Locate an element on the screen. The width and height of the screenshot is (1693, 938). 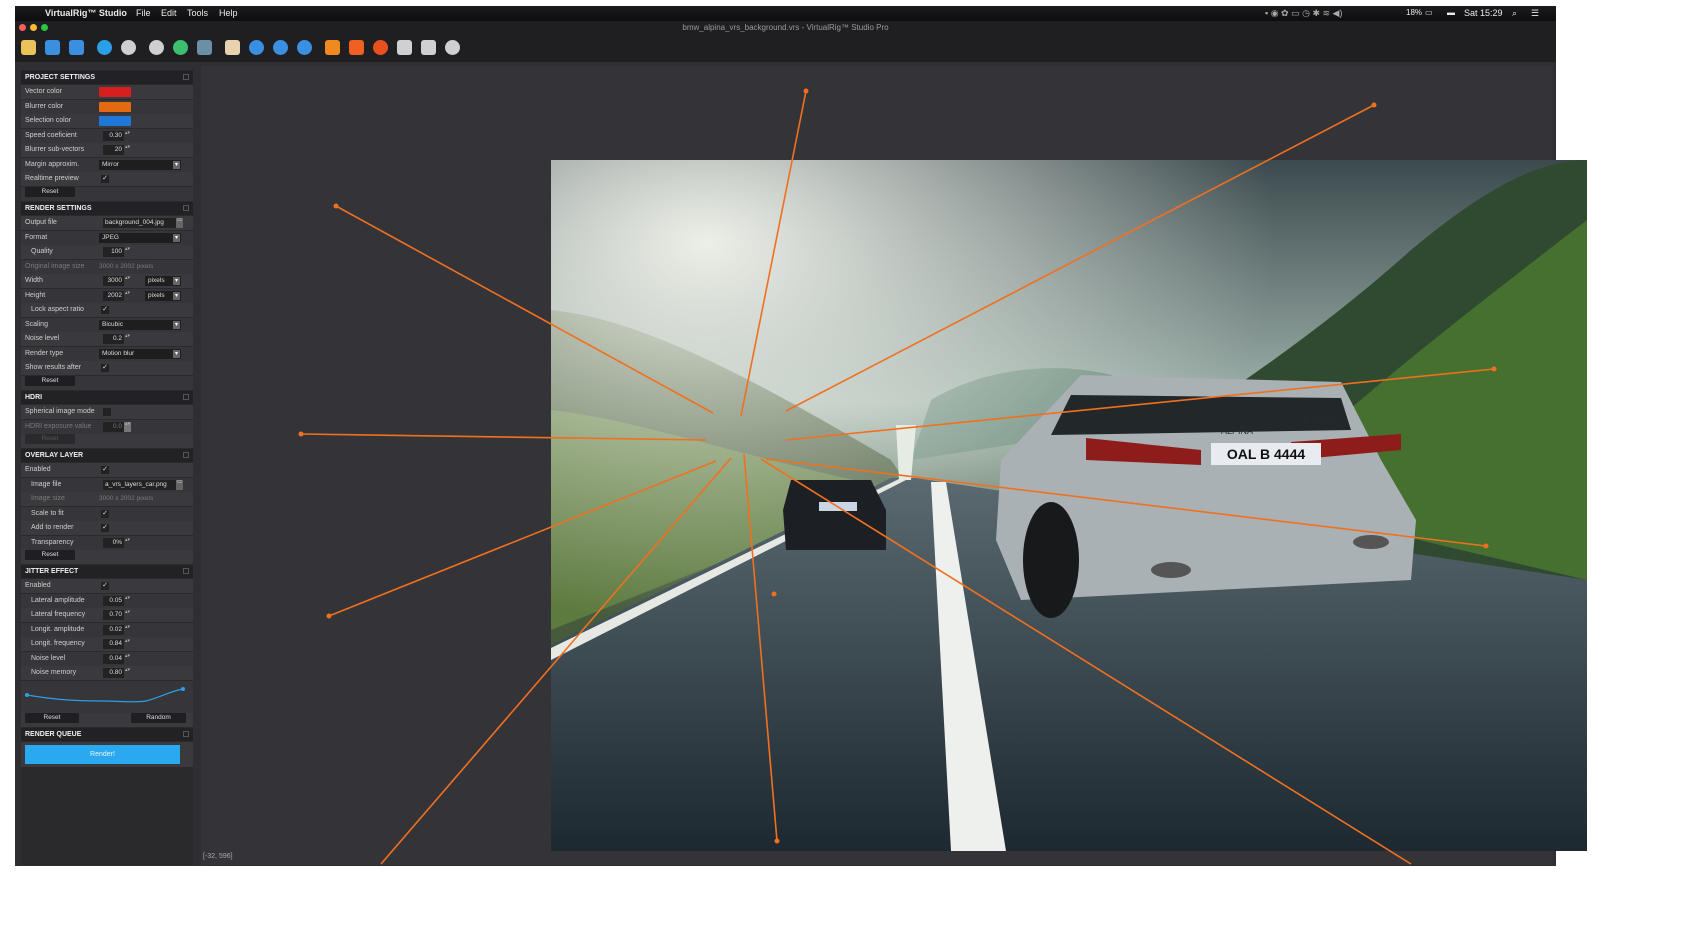
status-icons: ▪ ◉ ✿ ▭ ◷ ✱ ≋ ◀) is located at coordinates (1303, 13).